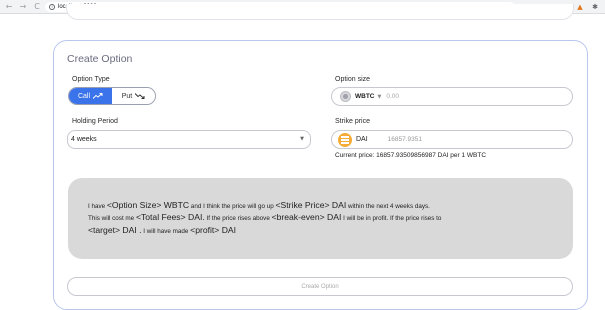 This screenshot has width=605, height=310. What do you see at coordinates (98, 96) in the screenshot?
I see `trend-up-icon` at bounding box center [98, 96].